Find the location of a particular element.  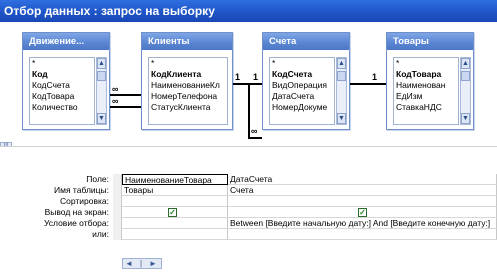

scroll-thumb: | is located at coordinates (141, 263).